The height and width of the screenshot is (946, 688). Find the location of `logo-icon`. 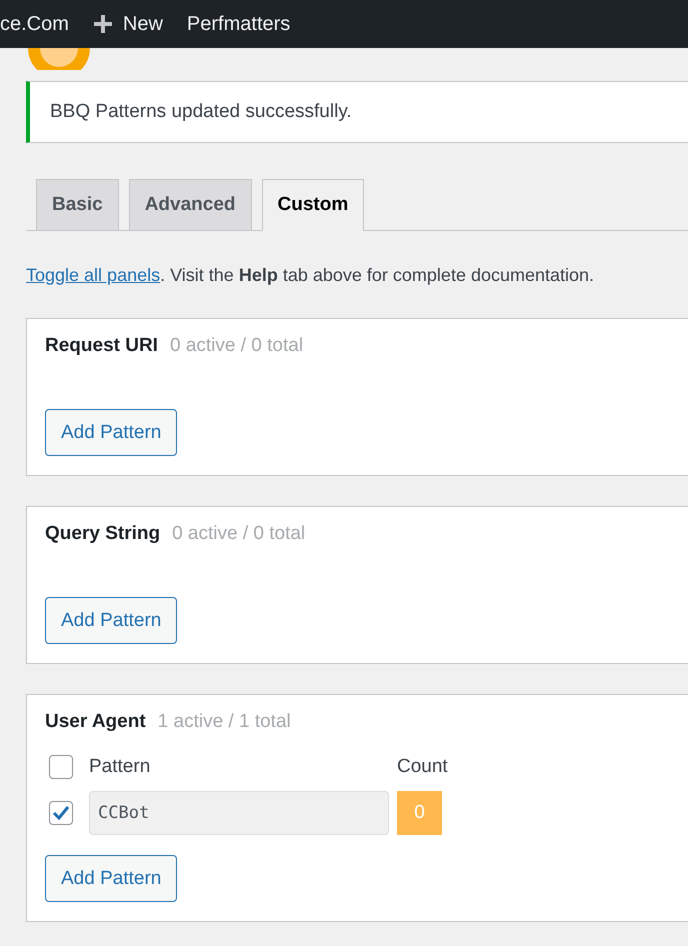

logo-icon is located at coordinates (59, 59).